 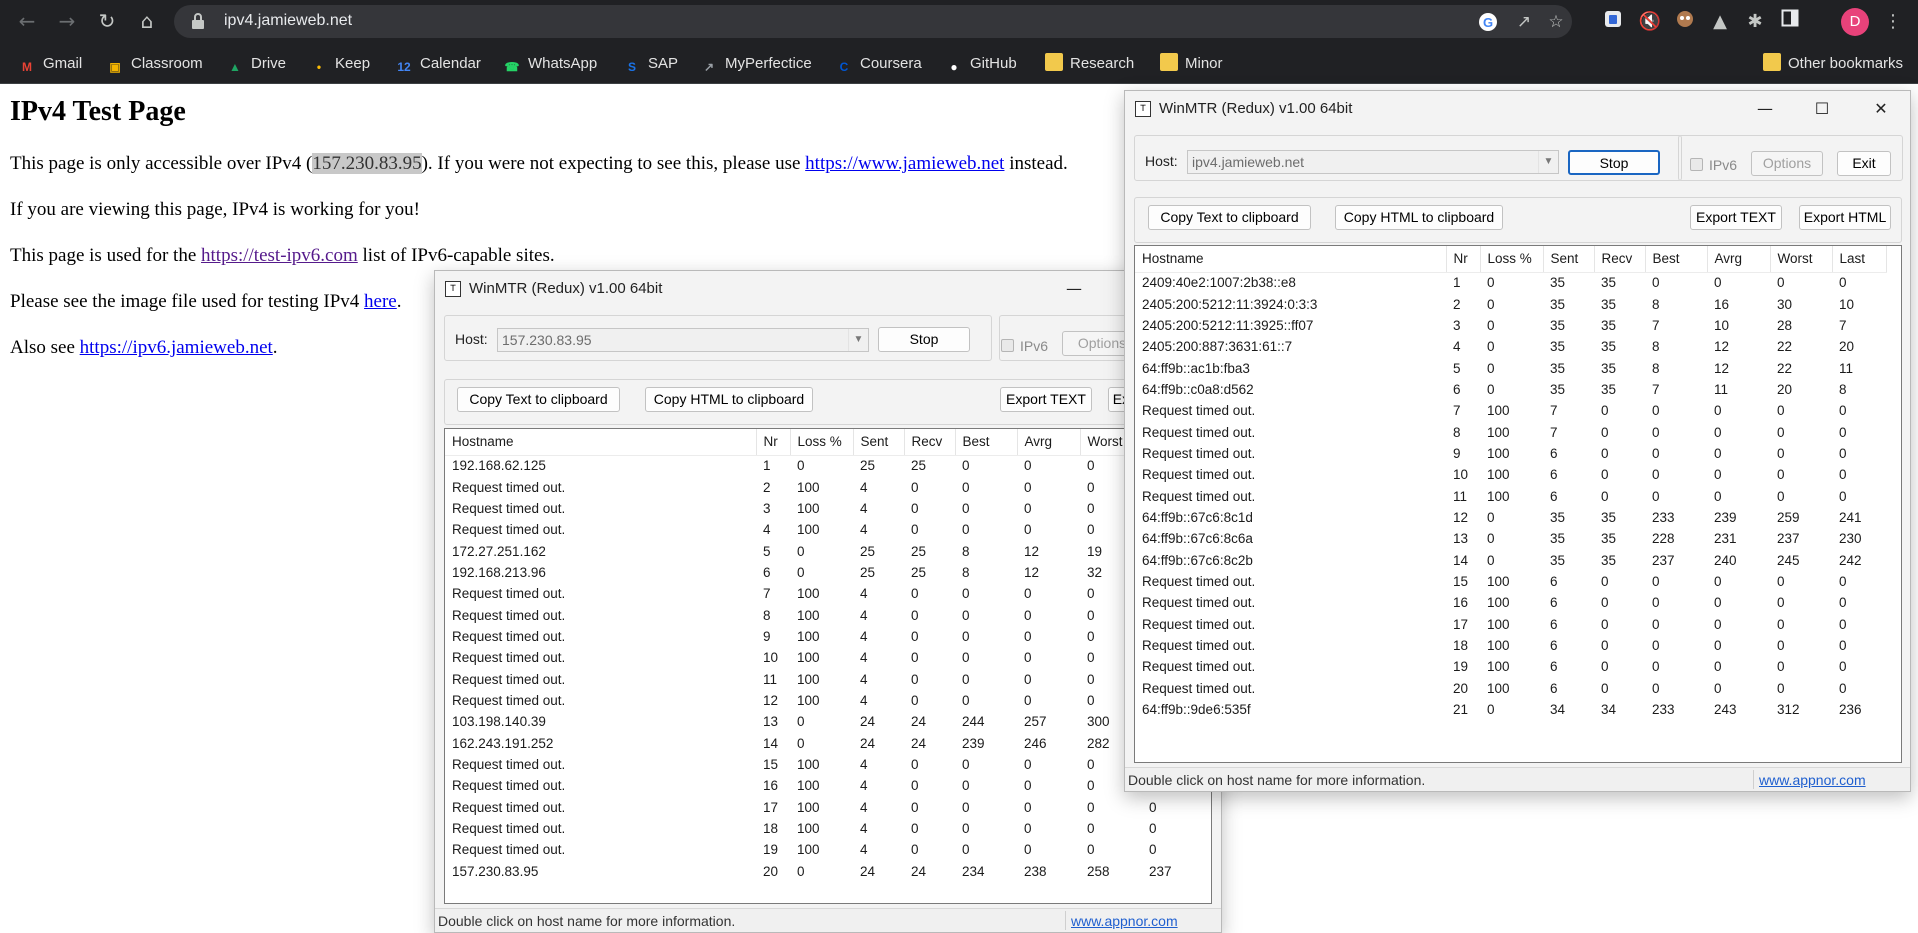 I want to click on table-row: Request timed out. 20 100 6 0 0 0 0 0, so click(x=1510, y=688).